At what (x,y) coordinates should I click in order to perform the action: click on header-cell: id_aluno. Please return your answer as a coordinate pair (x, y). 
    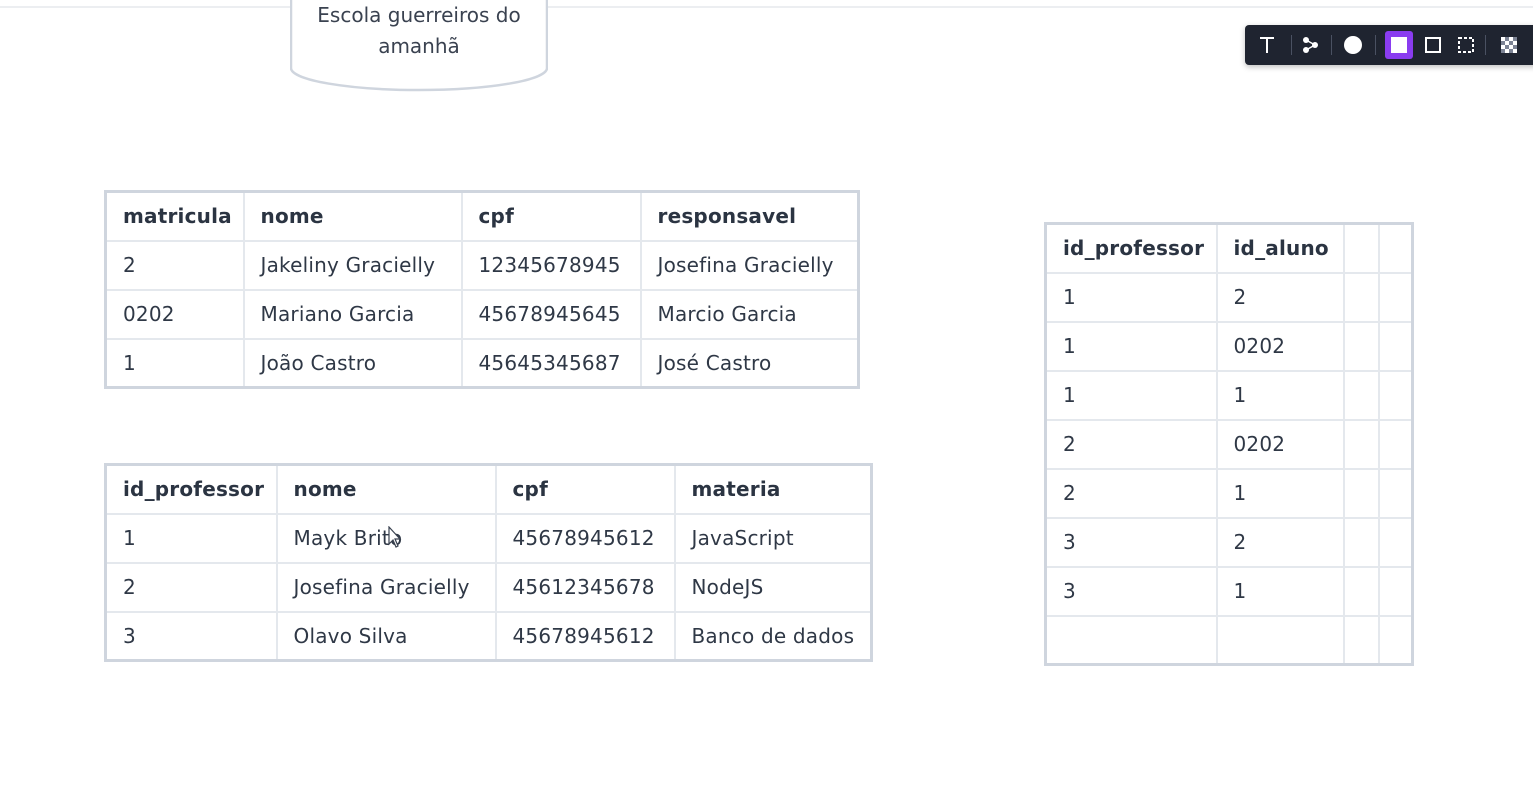
    Looking at the image, I should click on (1280, 248).